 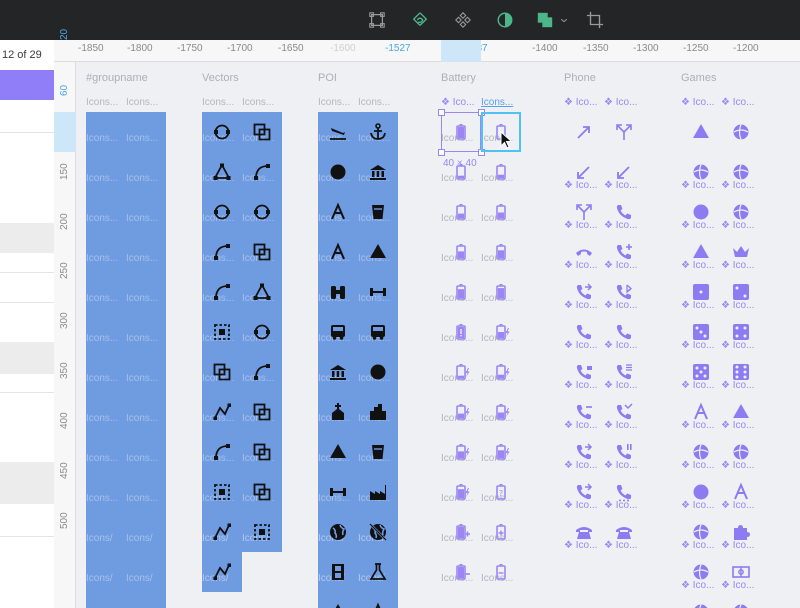 I want to click on bounding-box-icon, so click(x=377, y=20).